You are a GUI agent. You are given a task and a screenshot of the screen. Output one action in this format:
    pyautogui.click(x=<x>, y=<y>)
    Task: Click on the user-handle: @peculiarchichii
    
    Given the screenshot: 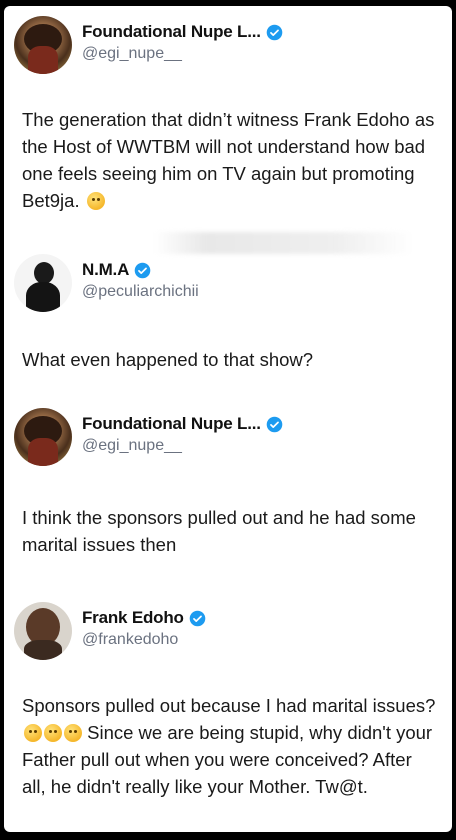 What is the action you would take?
    pyautogui.click(x=140, y=292)
    